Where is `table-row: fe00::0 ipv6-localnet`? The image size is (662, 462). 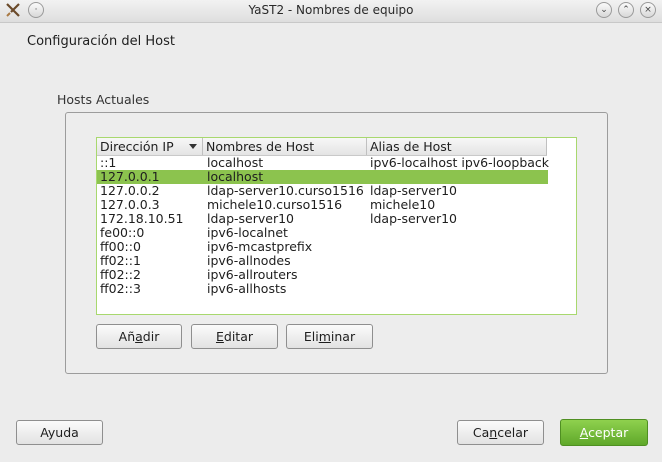
table-row: fe00::0 ipv6-localnet is located at coordinates (336, 233).